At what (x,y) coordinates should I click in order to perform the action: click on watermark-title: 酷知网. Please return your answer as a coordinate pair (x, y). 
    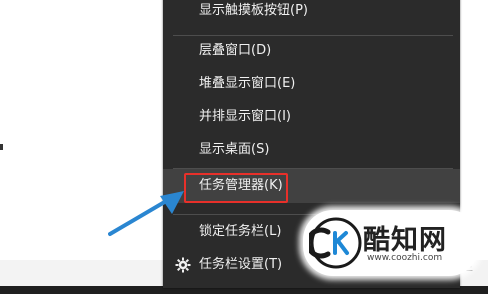
    Looking at the image, I should click on (405, 240).